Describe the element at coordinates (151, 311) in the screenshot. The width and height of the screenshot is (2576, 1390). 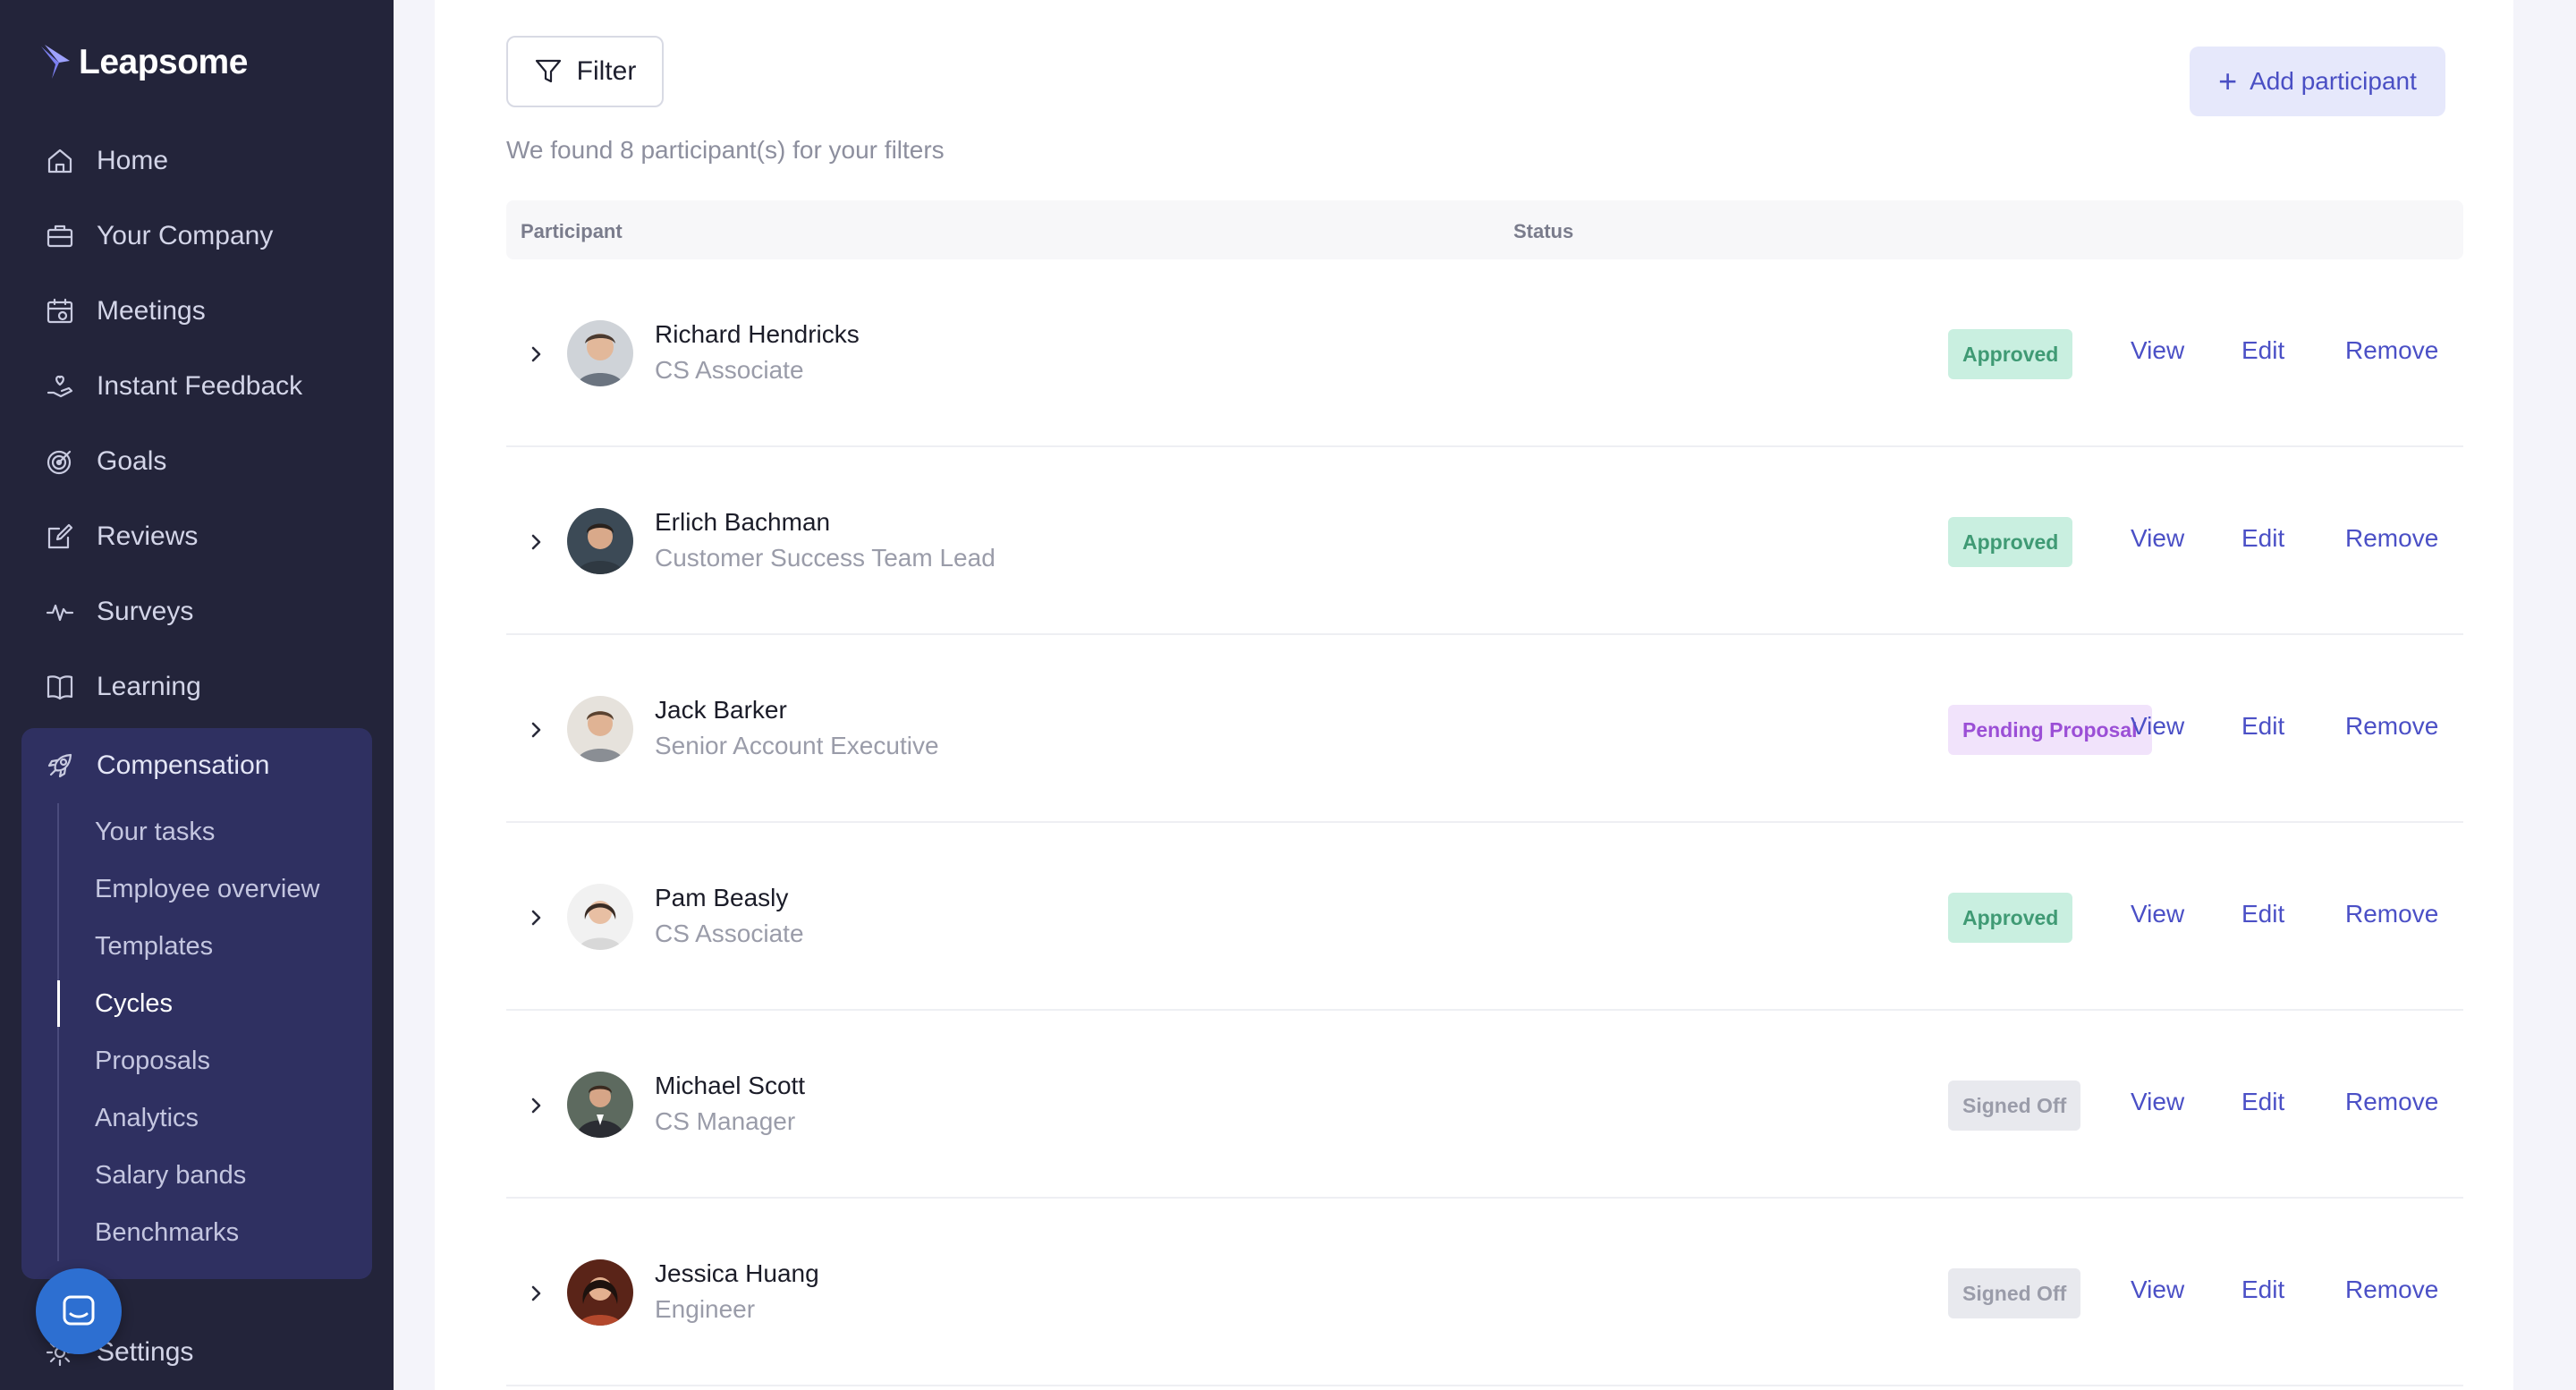
I see `sidebar-item-label: Meetings` at that location.